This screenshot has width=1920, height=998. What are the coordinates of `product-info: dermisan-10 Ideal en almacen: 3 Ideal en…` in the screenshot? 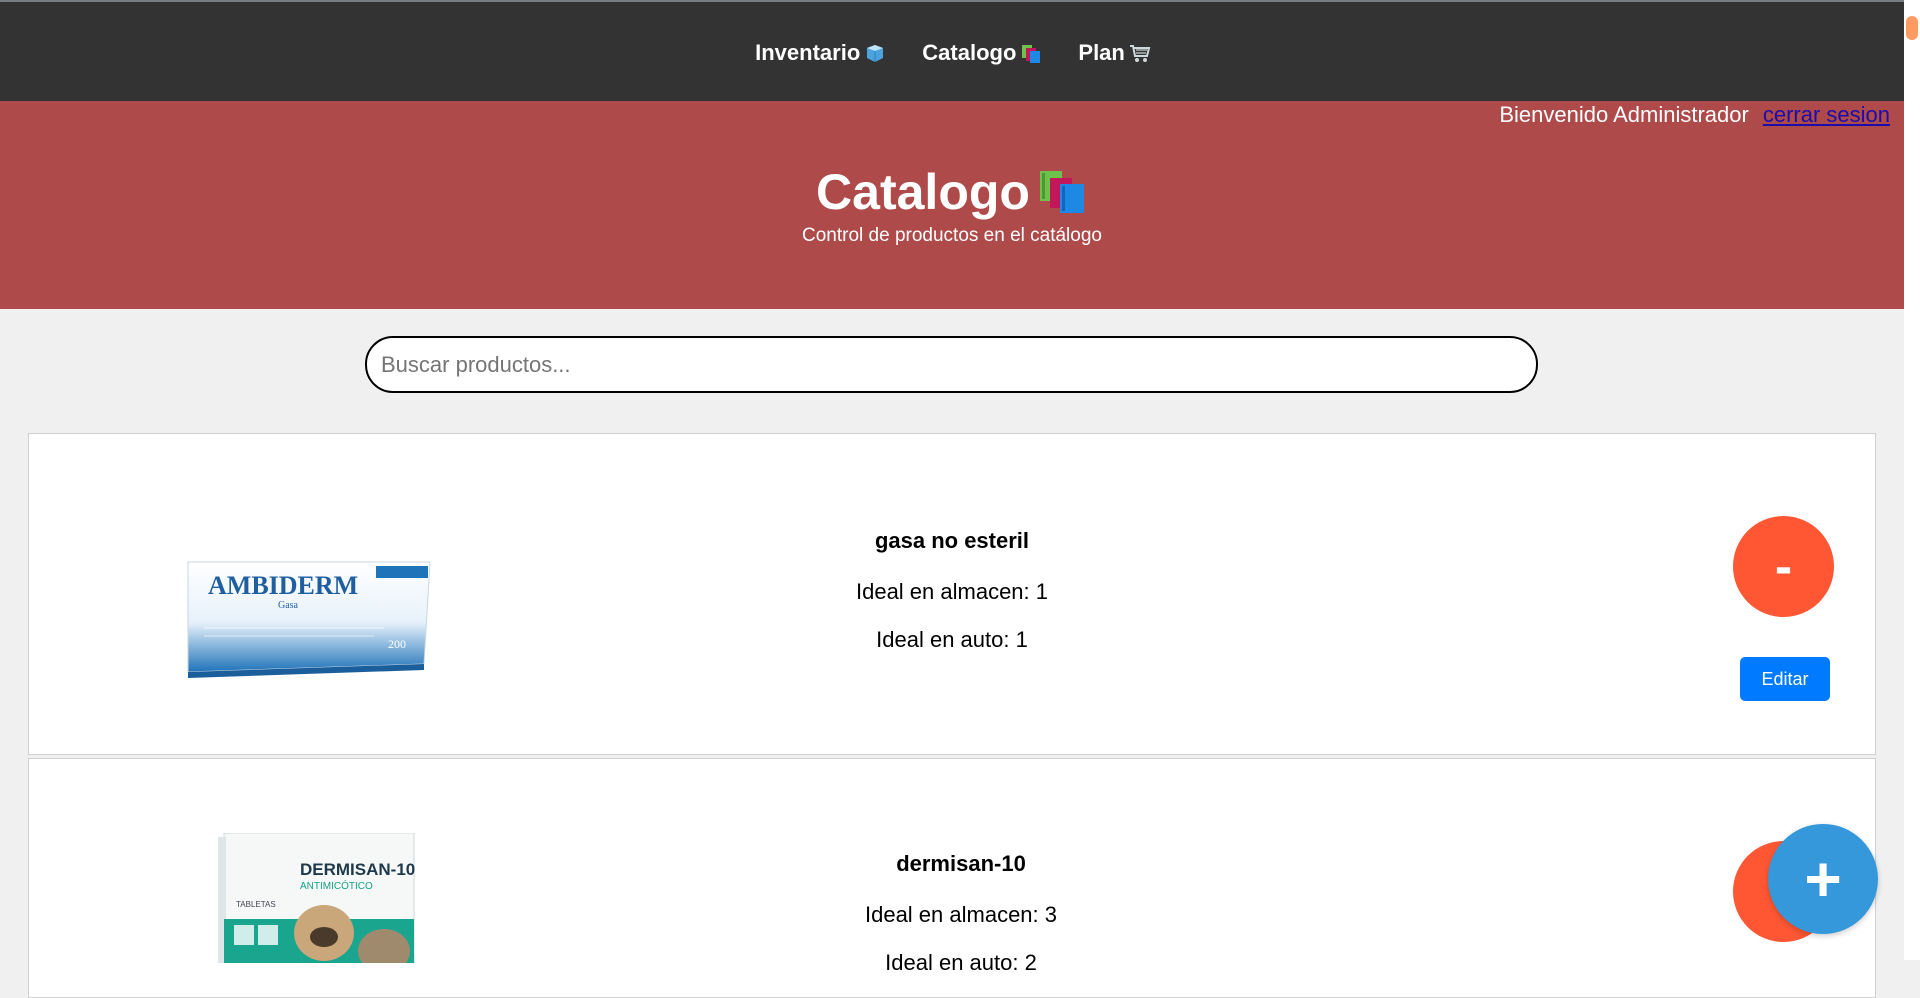 It's located at (961, 924).